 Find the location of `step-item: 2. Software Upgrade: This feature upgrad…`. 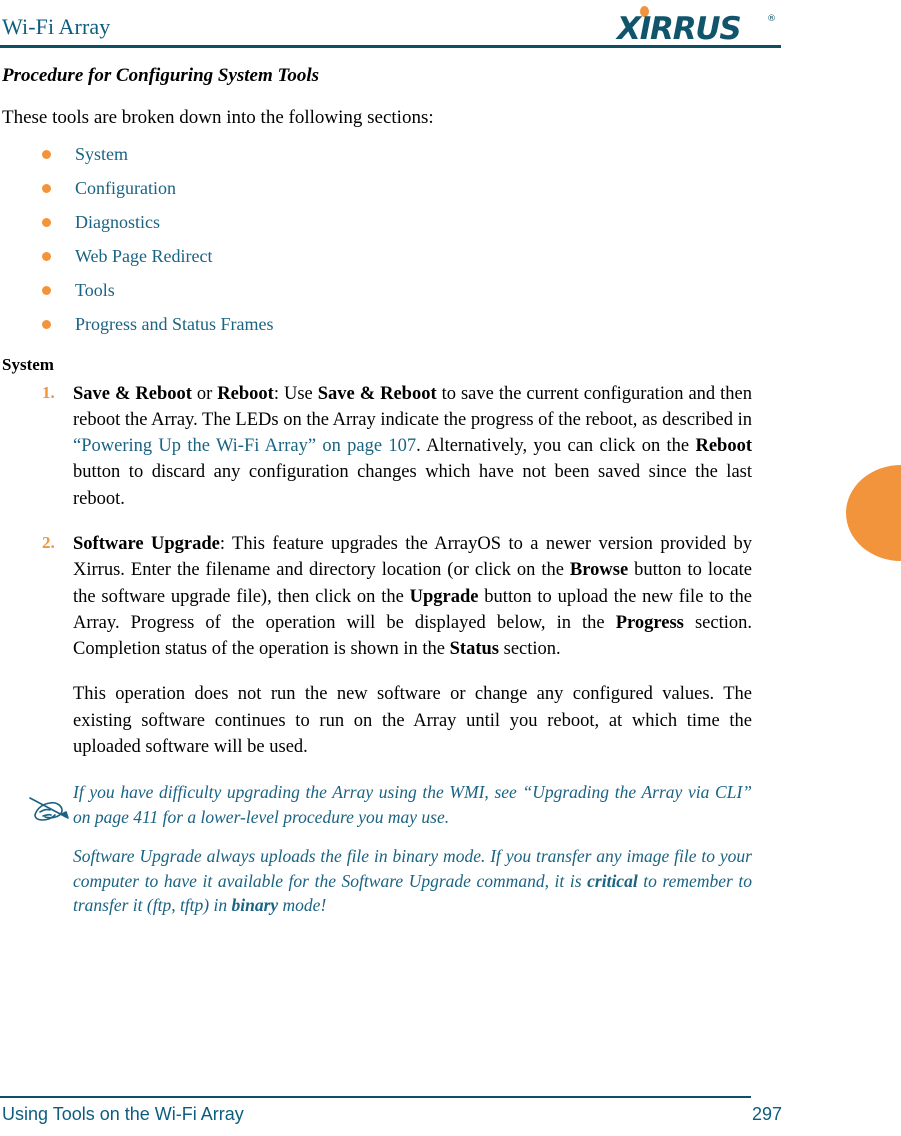

step-item: 2. Software Upgrade: This feature upgrad… is located at coordinates (450, 596).